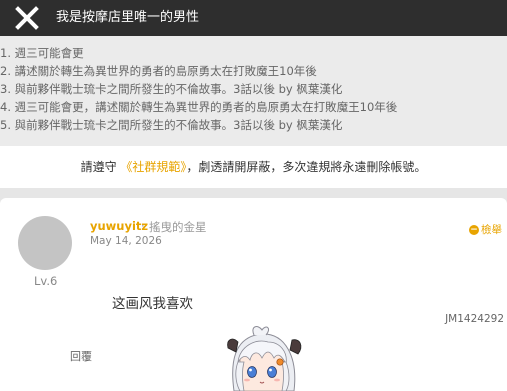 This screenshot has width=507, height=391. I want to click on report-icon: −, so click(474, 229).